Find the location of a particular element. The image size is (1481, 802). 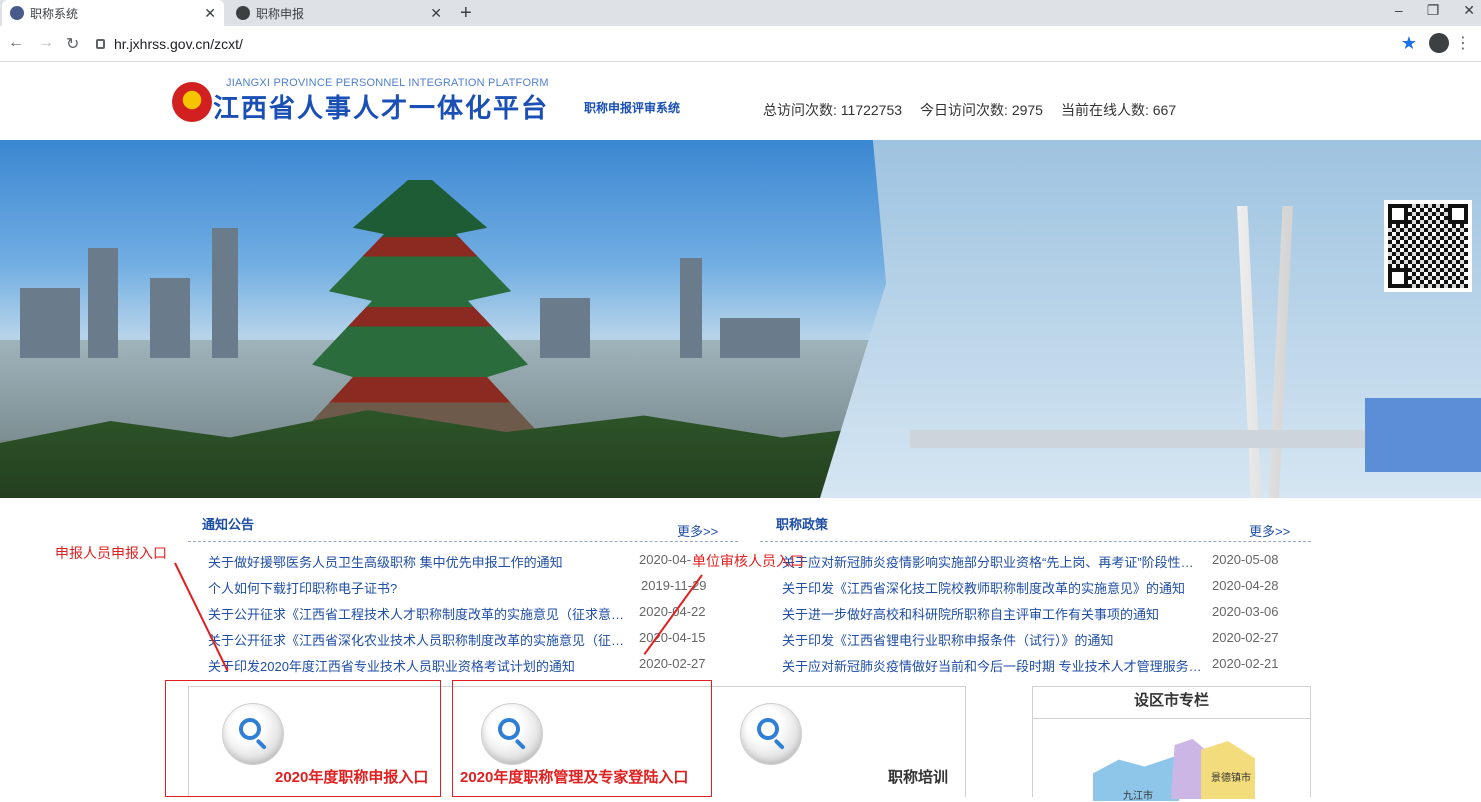

logo-chinese: 江西省人事人才一体化平台 is located at coordinates (381, 109).